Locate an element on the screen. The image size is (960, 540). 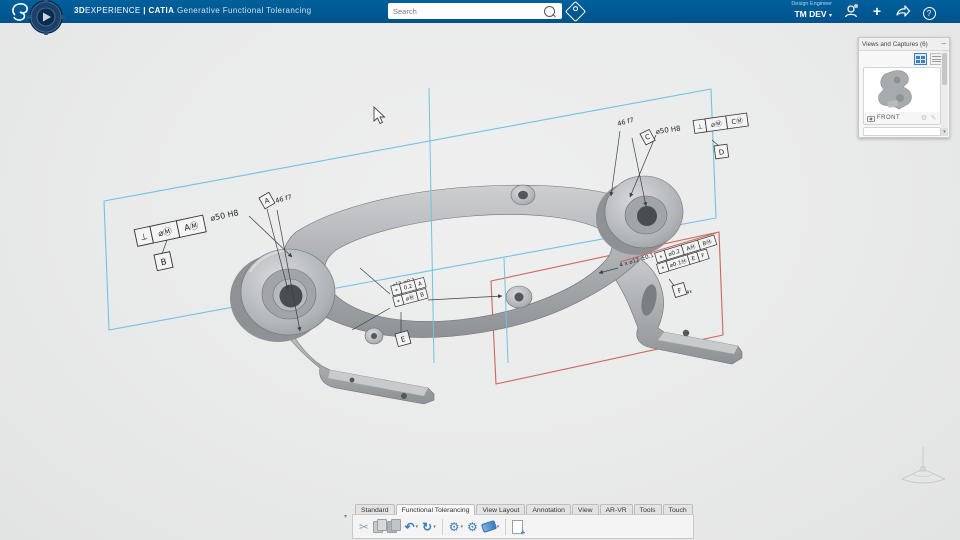
capture-edit-icon: ✎ is located at coordinates (934, 118).